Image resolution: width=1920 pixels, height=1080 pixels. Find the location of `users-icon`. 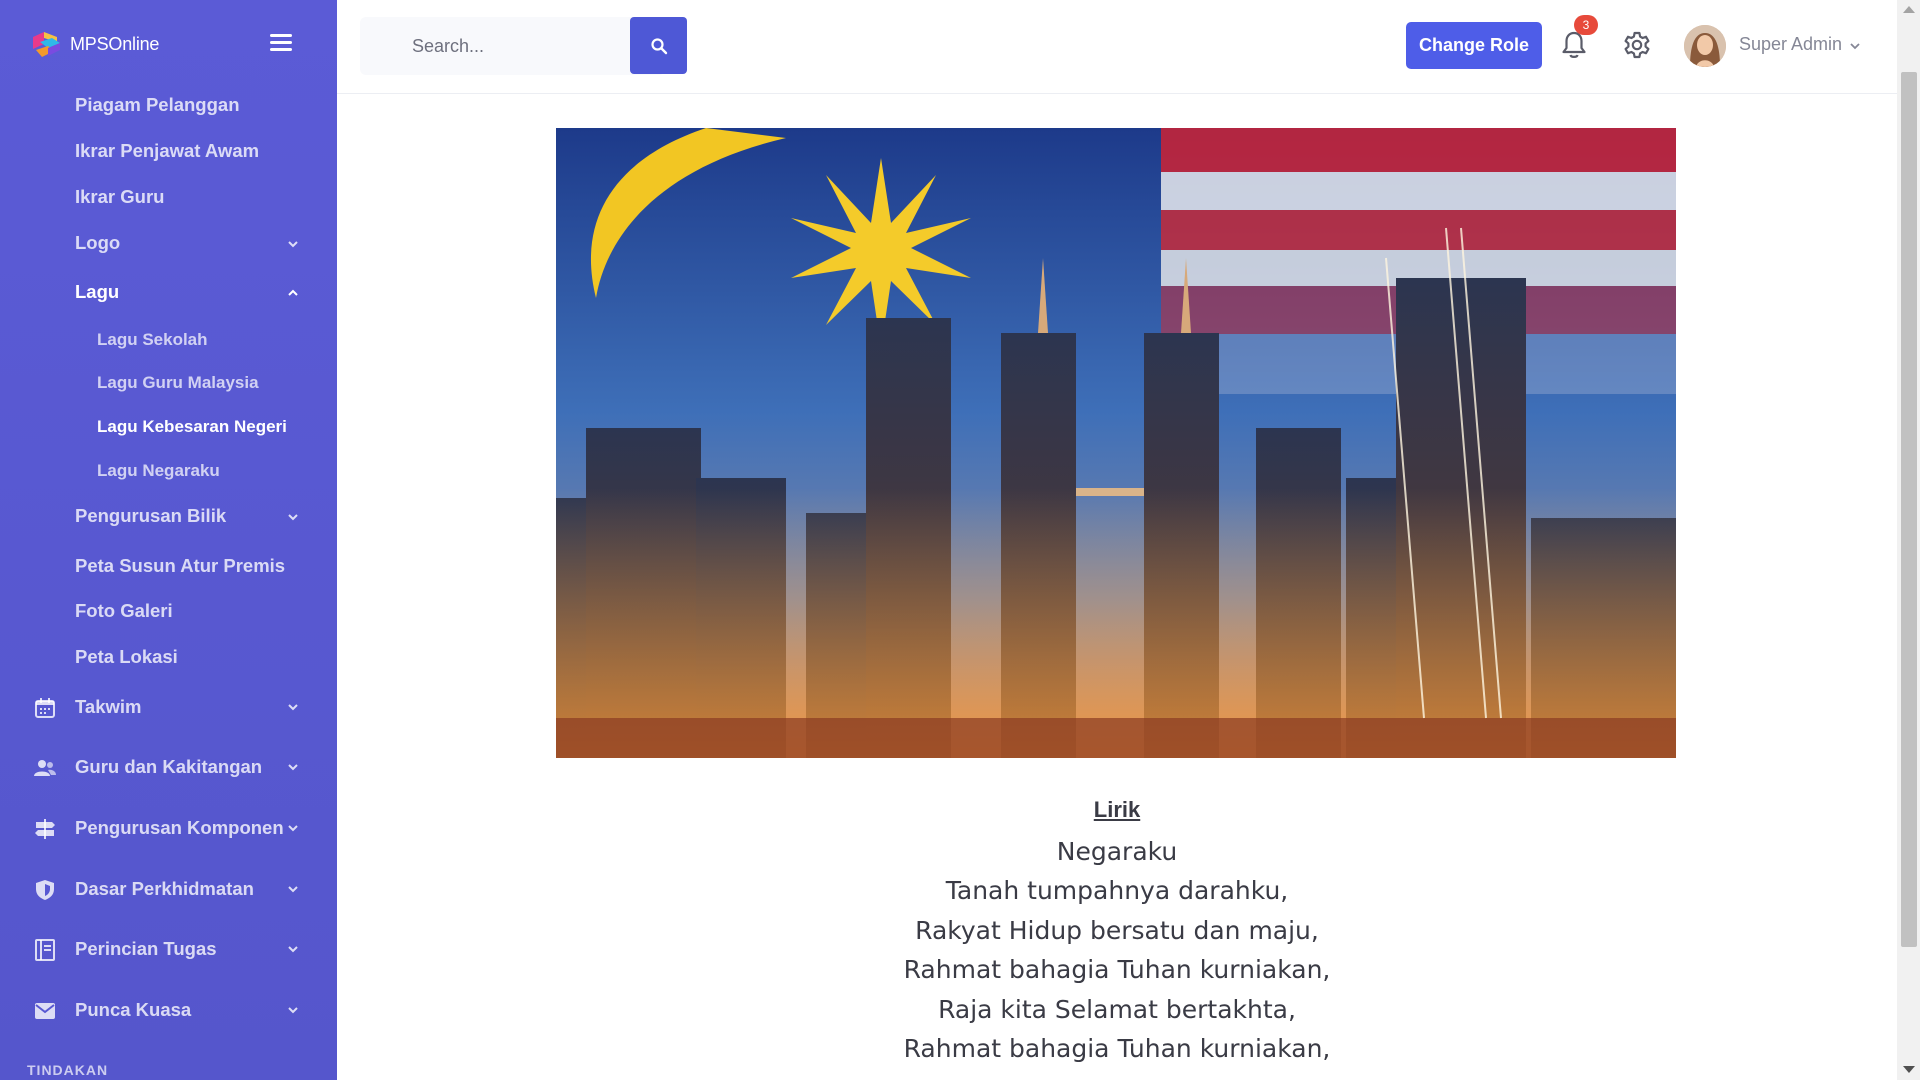

users-icon is located at coordinates (45, 768).